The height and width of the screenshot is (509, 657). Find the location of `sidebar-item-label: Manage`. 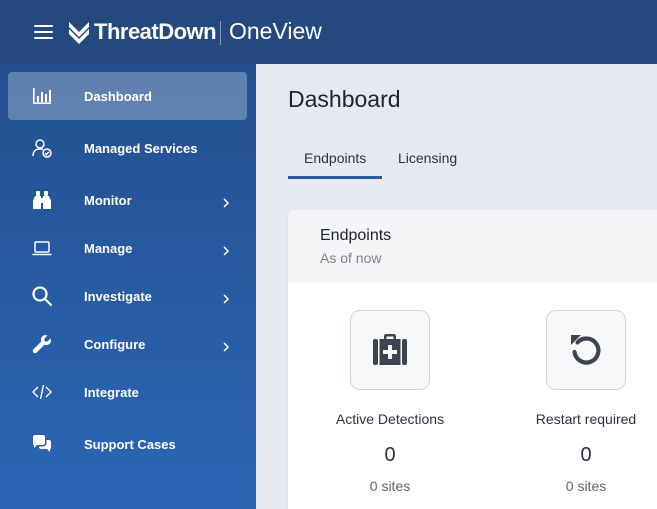

sidebar-item-label: Manage is located at coordinates (108, 248).